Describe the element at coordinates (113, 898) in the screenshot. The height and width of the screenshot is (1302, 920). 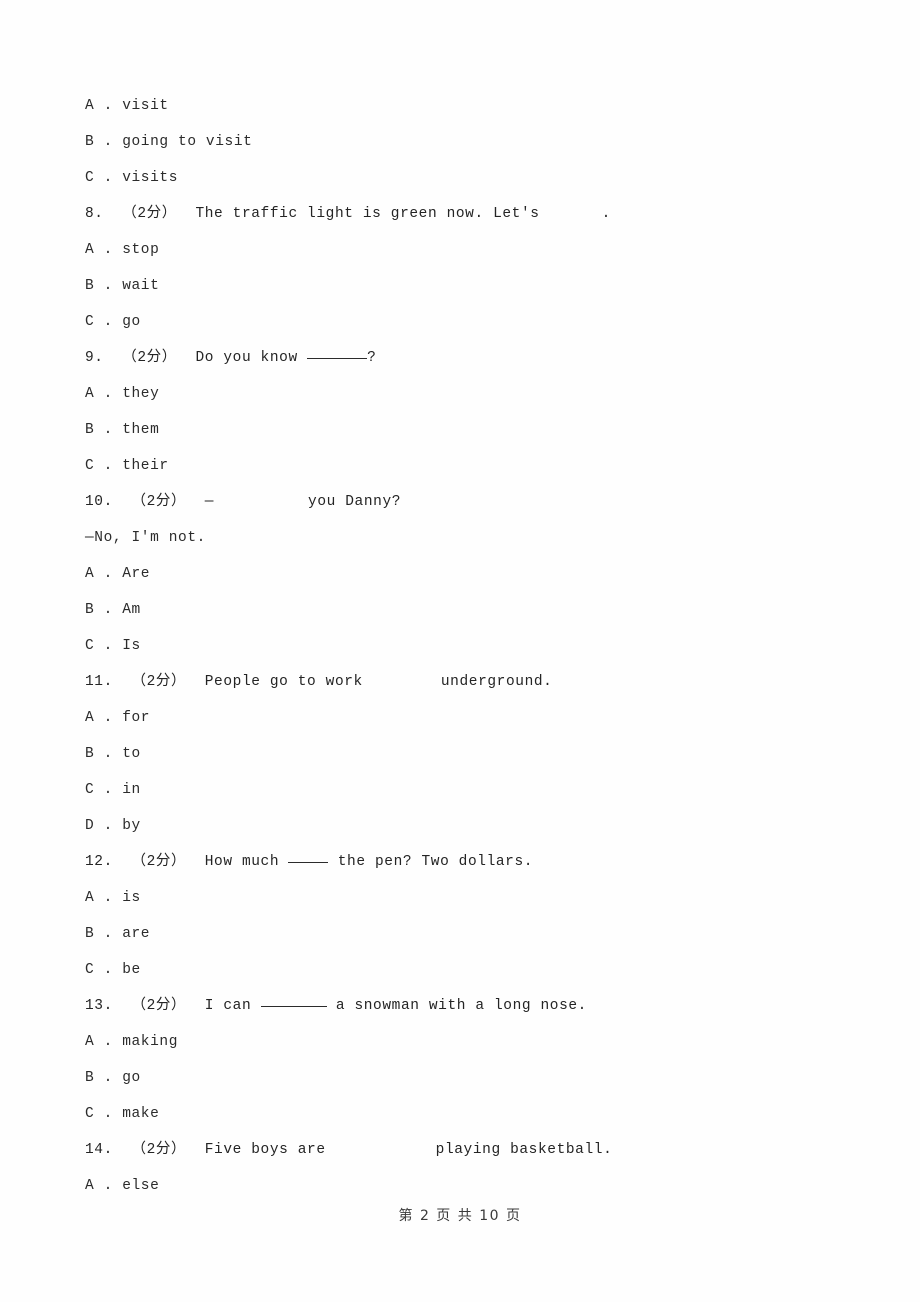
I see `option-label: A . is` at that location.